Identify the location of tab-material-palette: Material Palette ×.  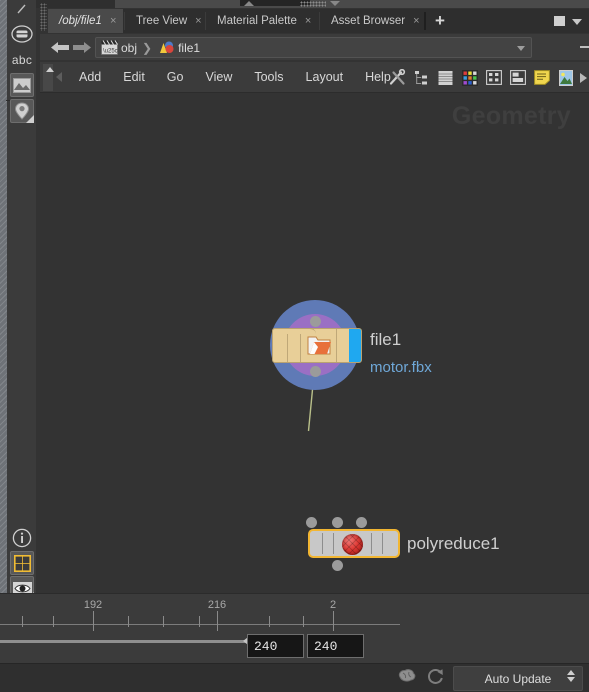
(262, 21).